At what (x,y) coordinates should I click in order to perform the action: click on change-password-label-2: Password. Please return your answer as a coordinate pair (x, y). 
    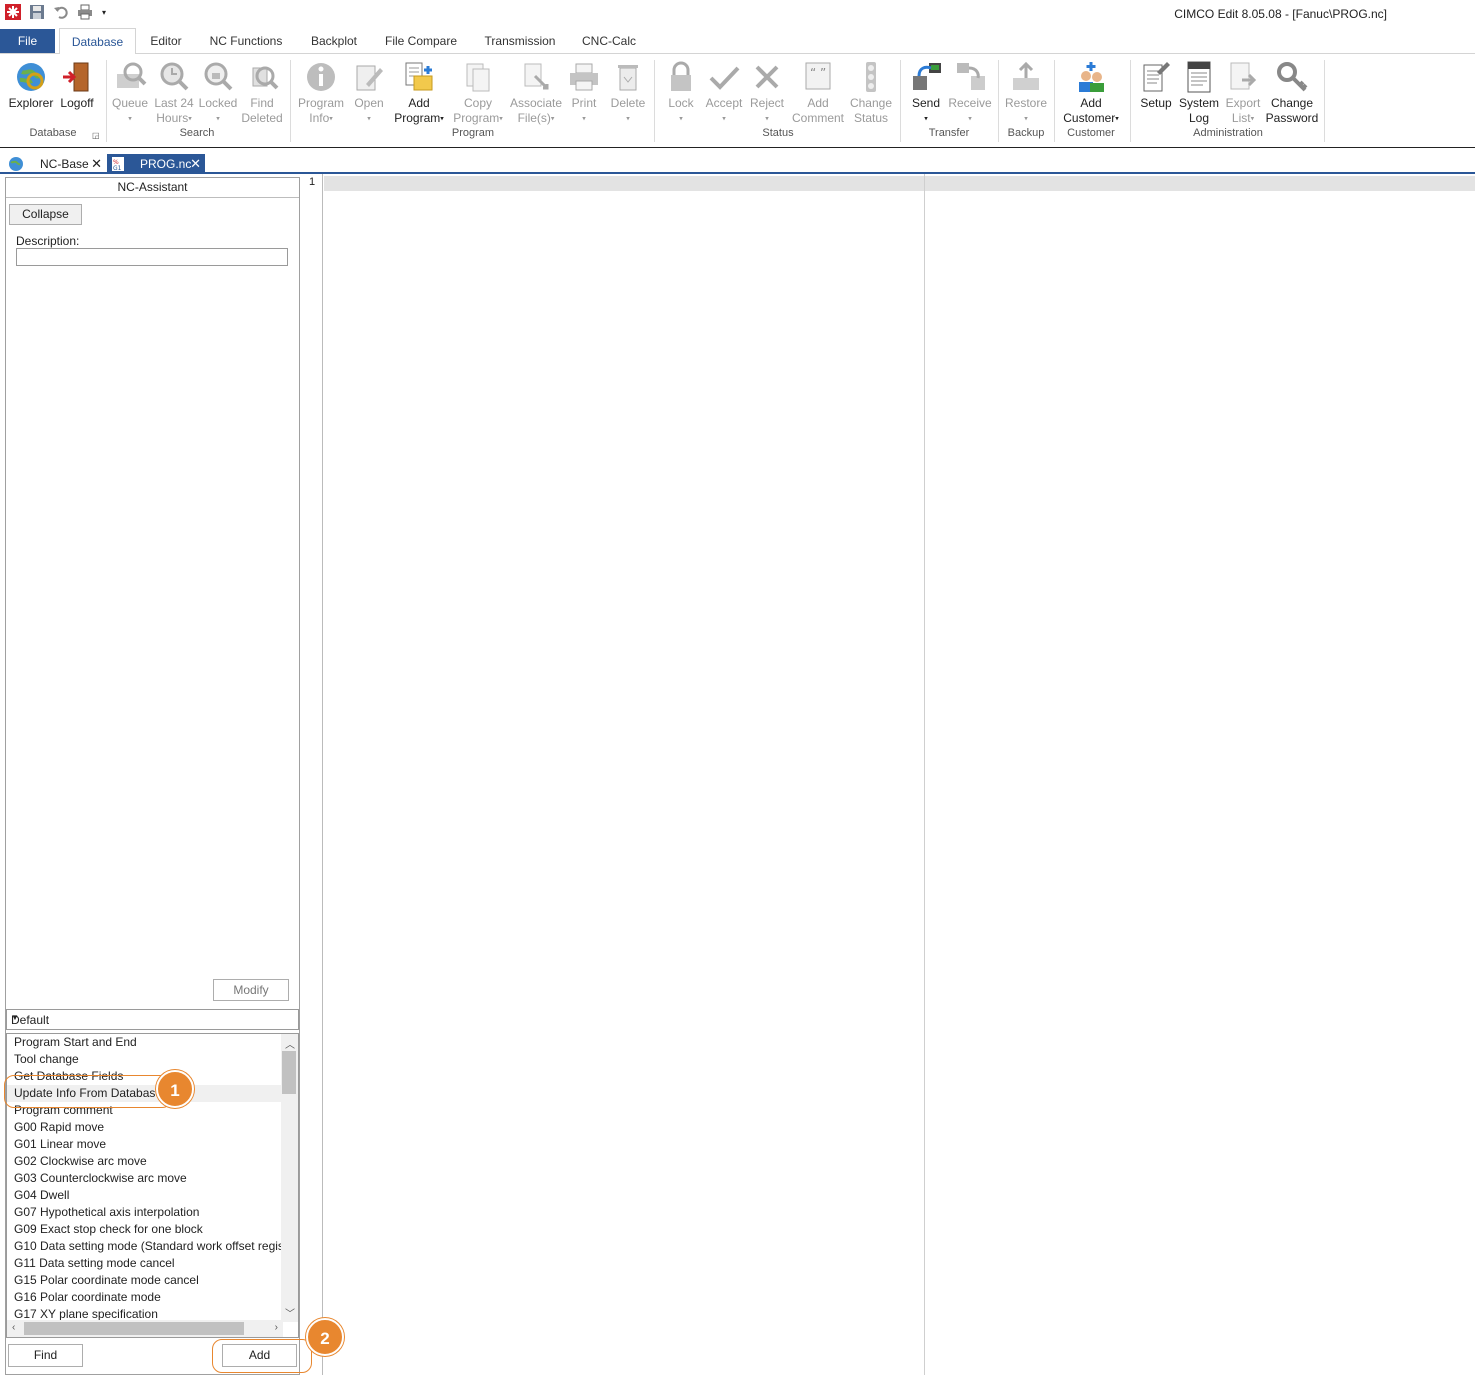
    Looking at the image, I should click on (1292, 118).